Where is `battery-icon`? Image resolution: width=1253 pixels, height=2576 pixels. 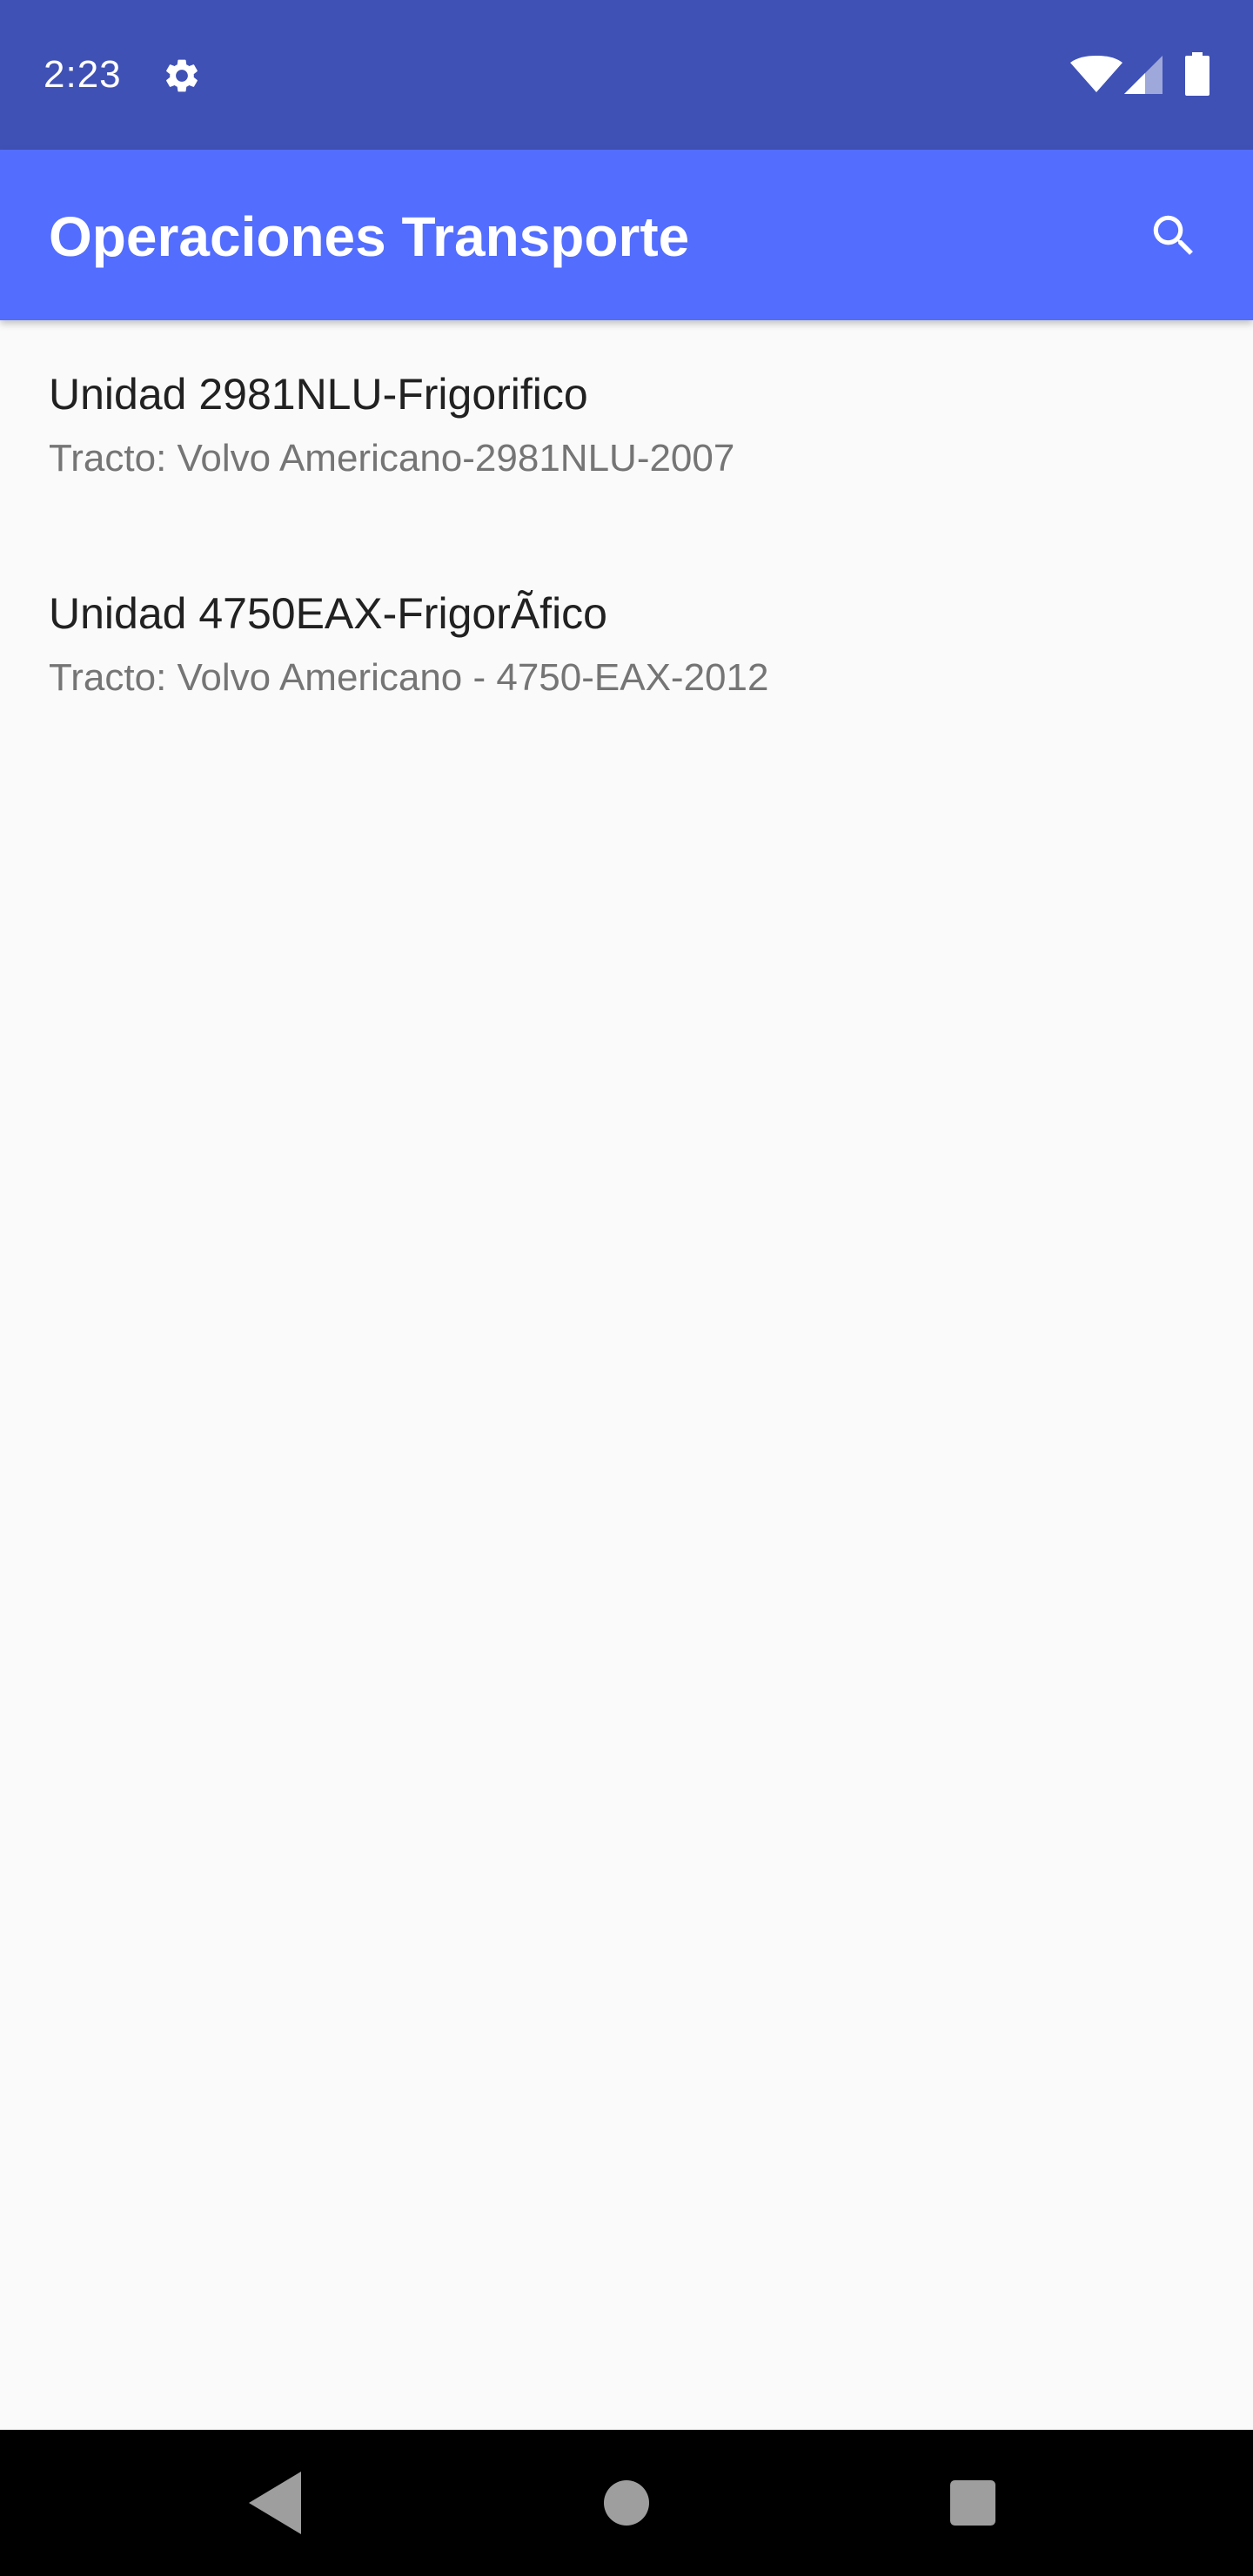 battery-icon is located at coordinates (1197, 74).